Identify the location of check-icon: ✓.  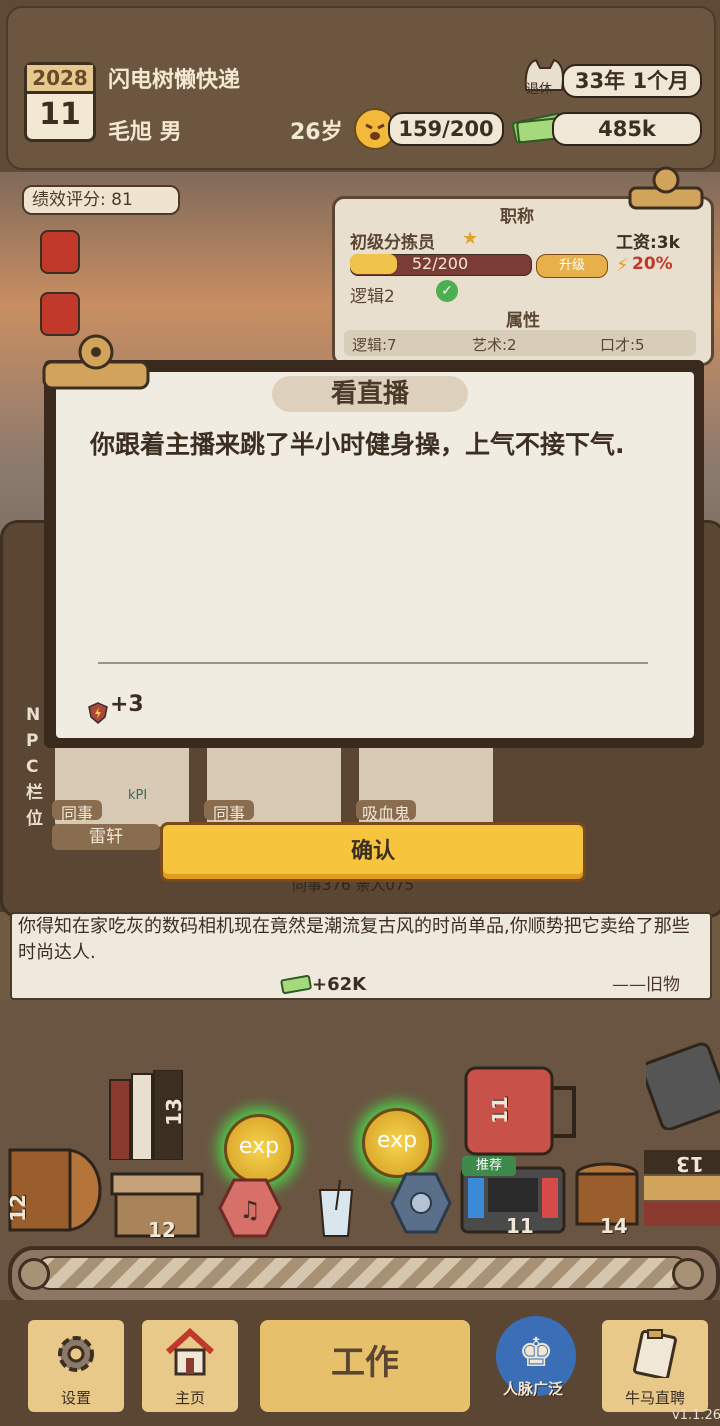
(447, 291).